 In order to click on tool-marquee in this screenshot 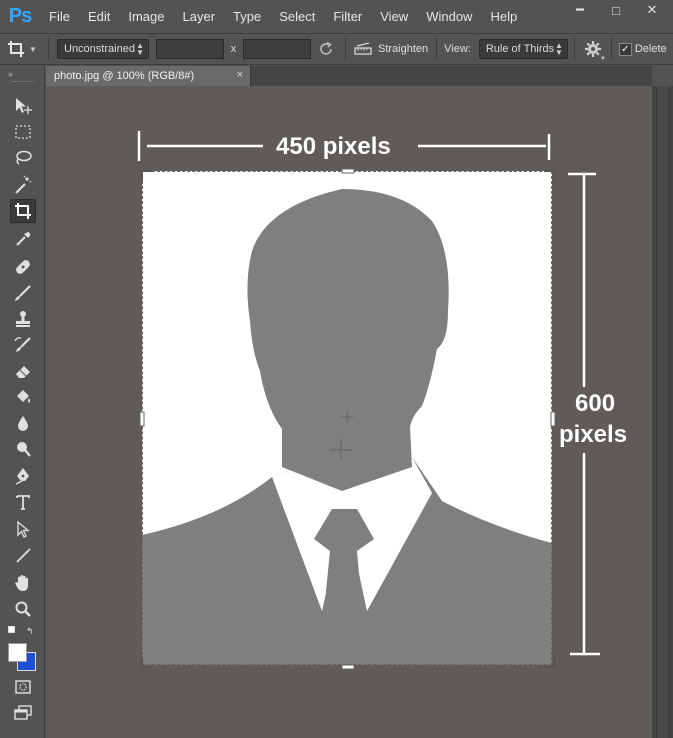, I will do `click(23, 132)`.